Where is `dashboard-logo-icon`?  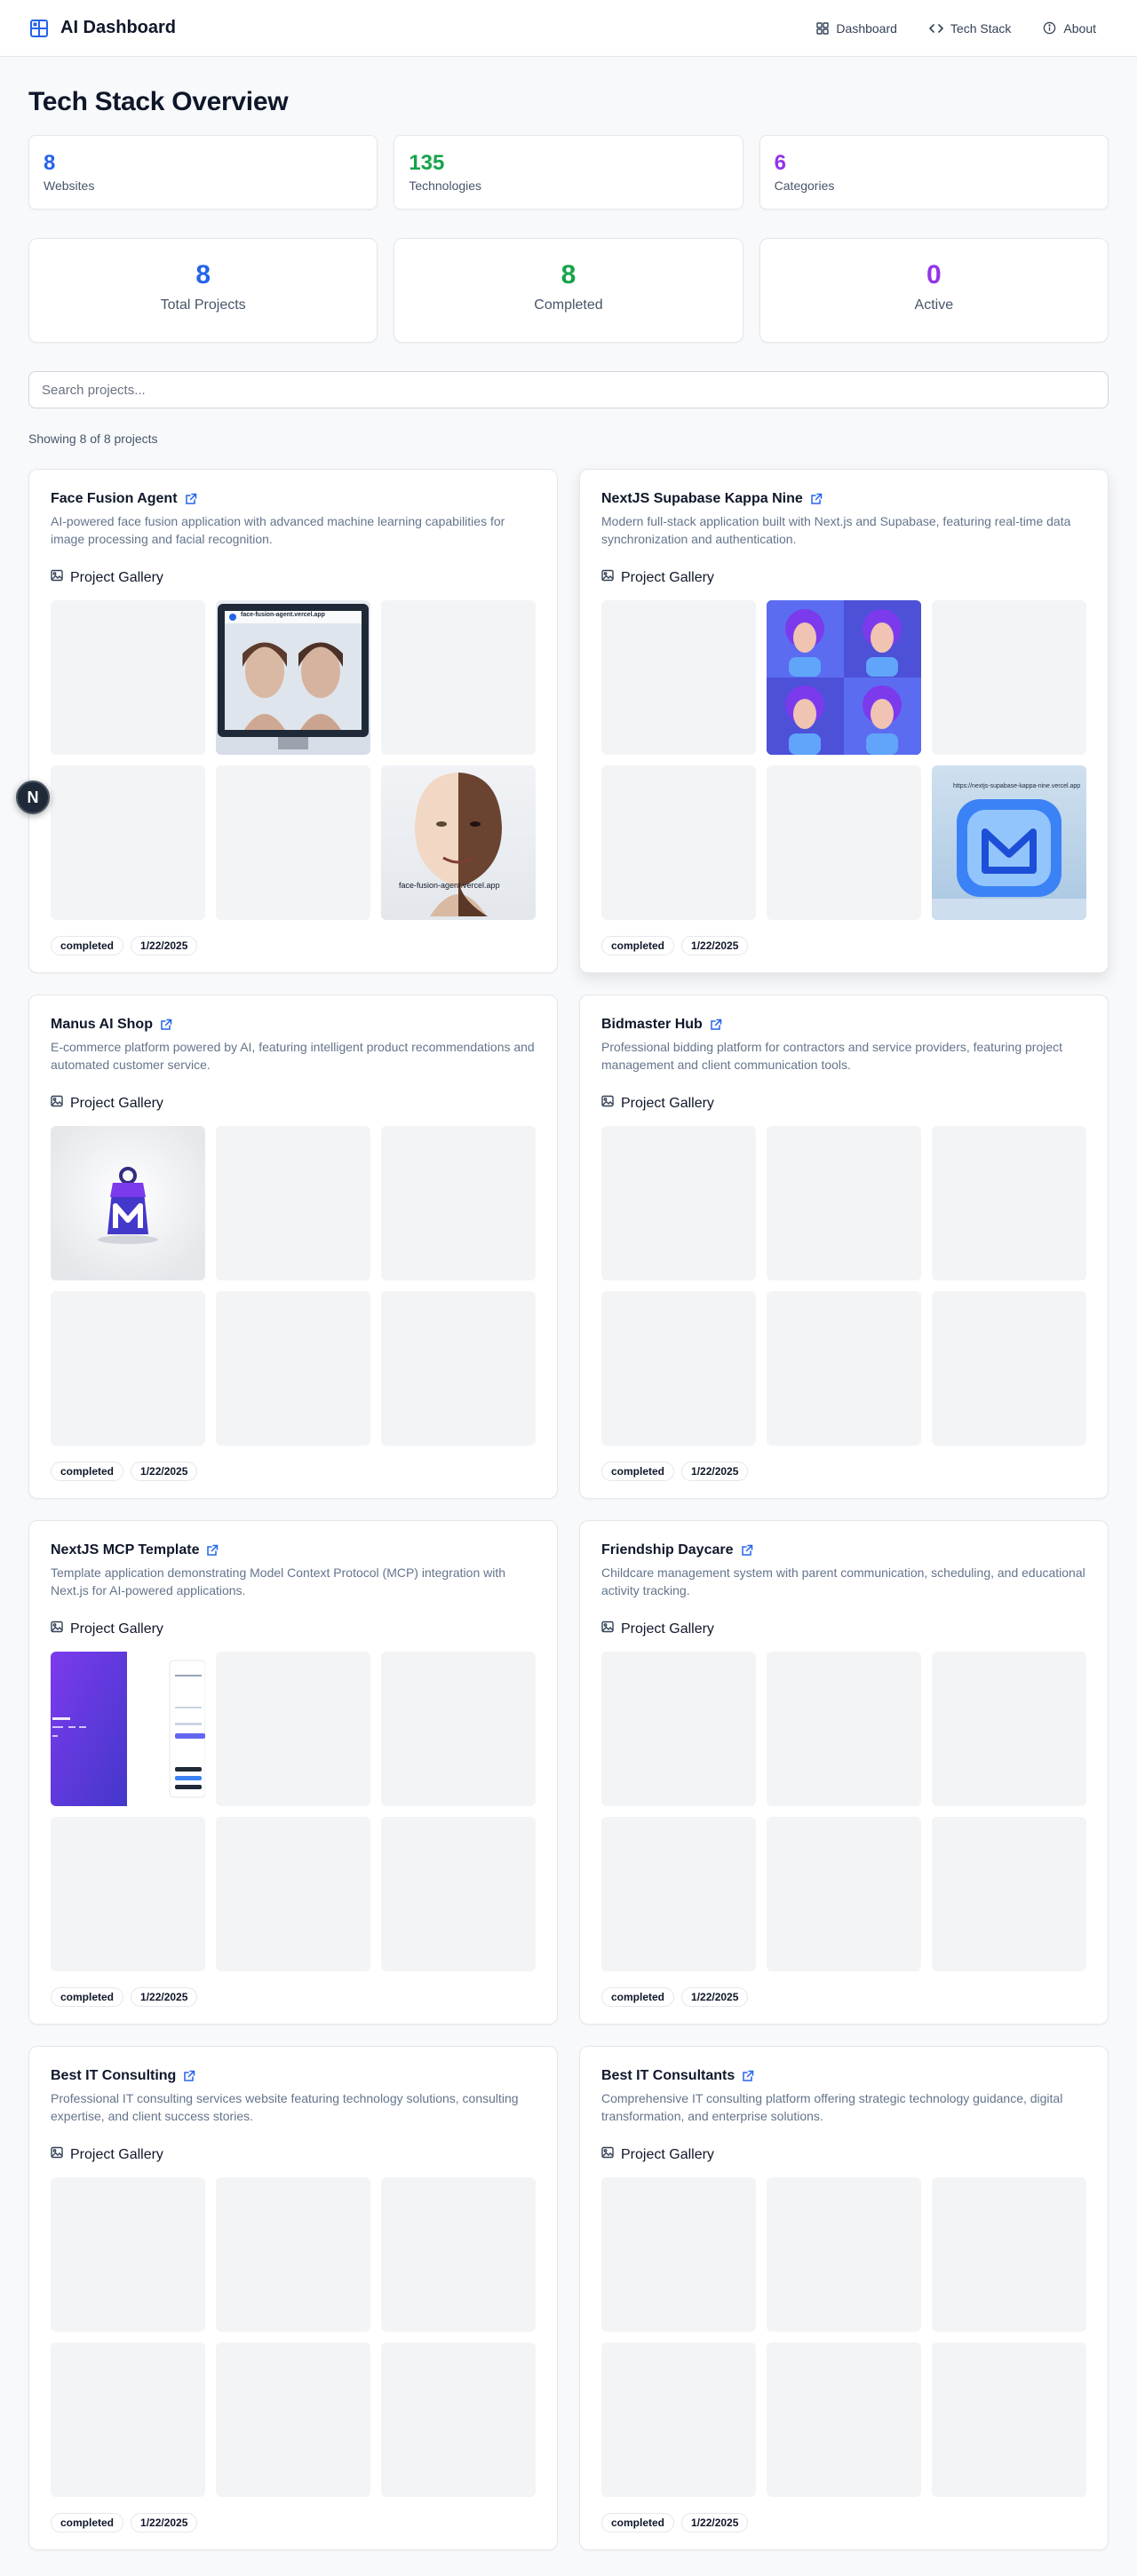
dashboard-logo-icon is located at coordinates (39, 29).